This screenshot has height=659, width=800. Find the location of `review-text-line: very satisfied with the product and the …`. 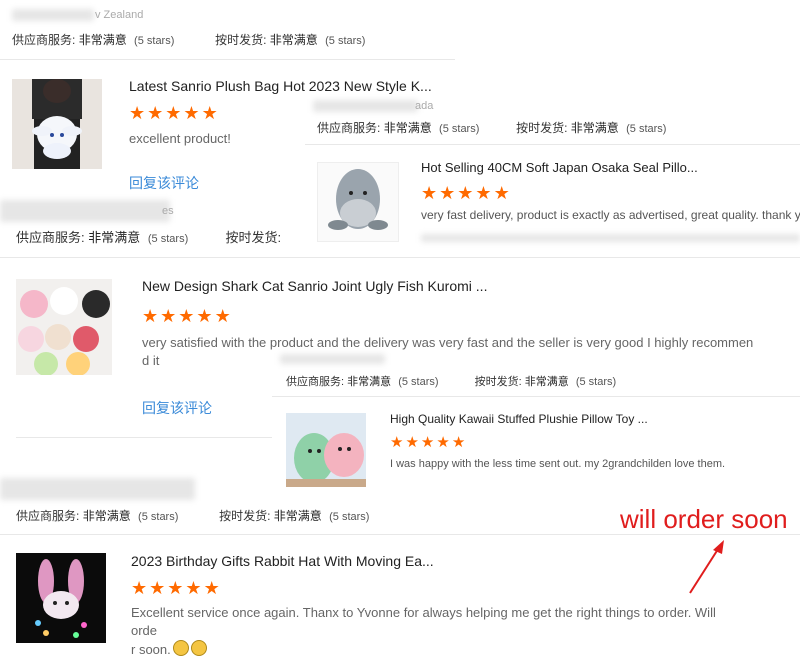

review-text-line: very satisfied with the product and the … is located at coordinates (448, 342).